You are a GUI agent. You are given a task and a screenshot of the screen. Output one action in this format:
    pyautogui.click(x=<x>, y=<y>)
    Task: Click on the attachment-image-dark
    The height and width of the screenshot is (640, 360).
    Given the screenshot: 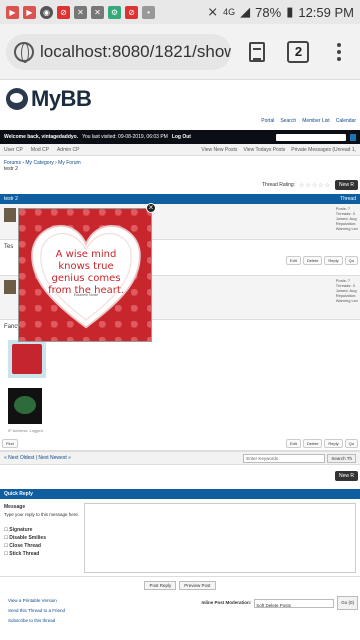 What is the action you would take?
    pyautogui.click(x=25, y=406)
    